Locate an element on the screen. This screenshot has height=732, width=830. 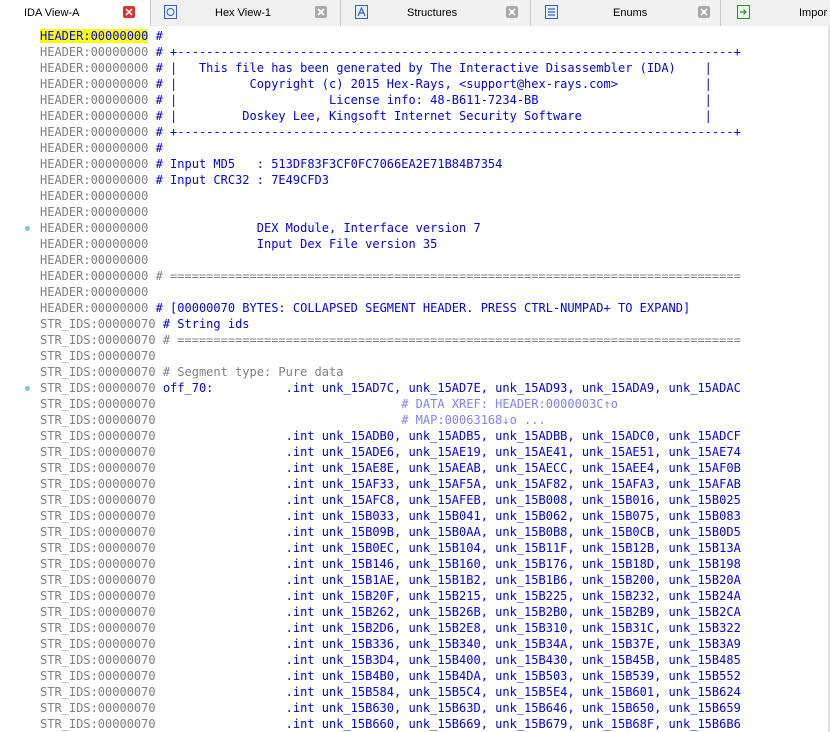
listing-line: STR_IDS:00000070 # String ids is located at coordinates (145, 324).